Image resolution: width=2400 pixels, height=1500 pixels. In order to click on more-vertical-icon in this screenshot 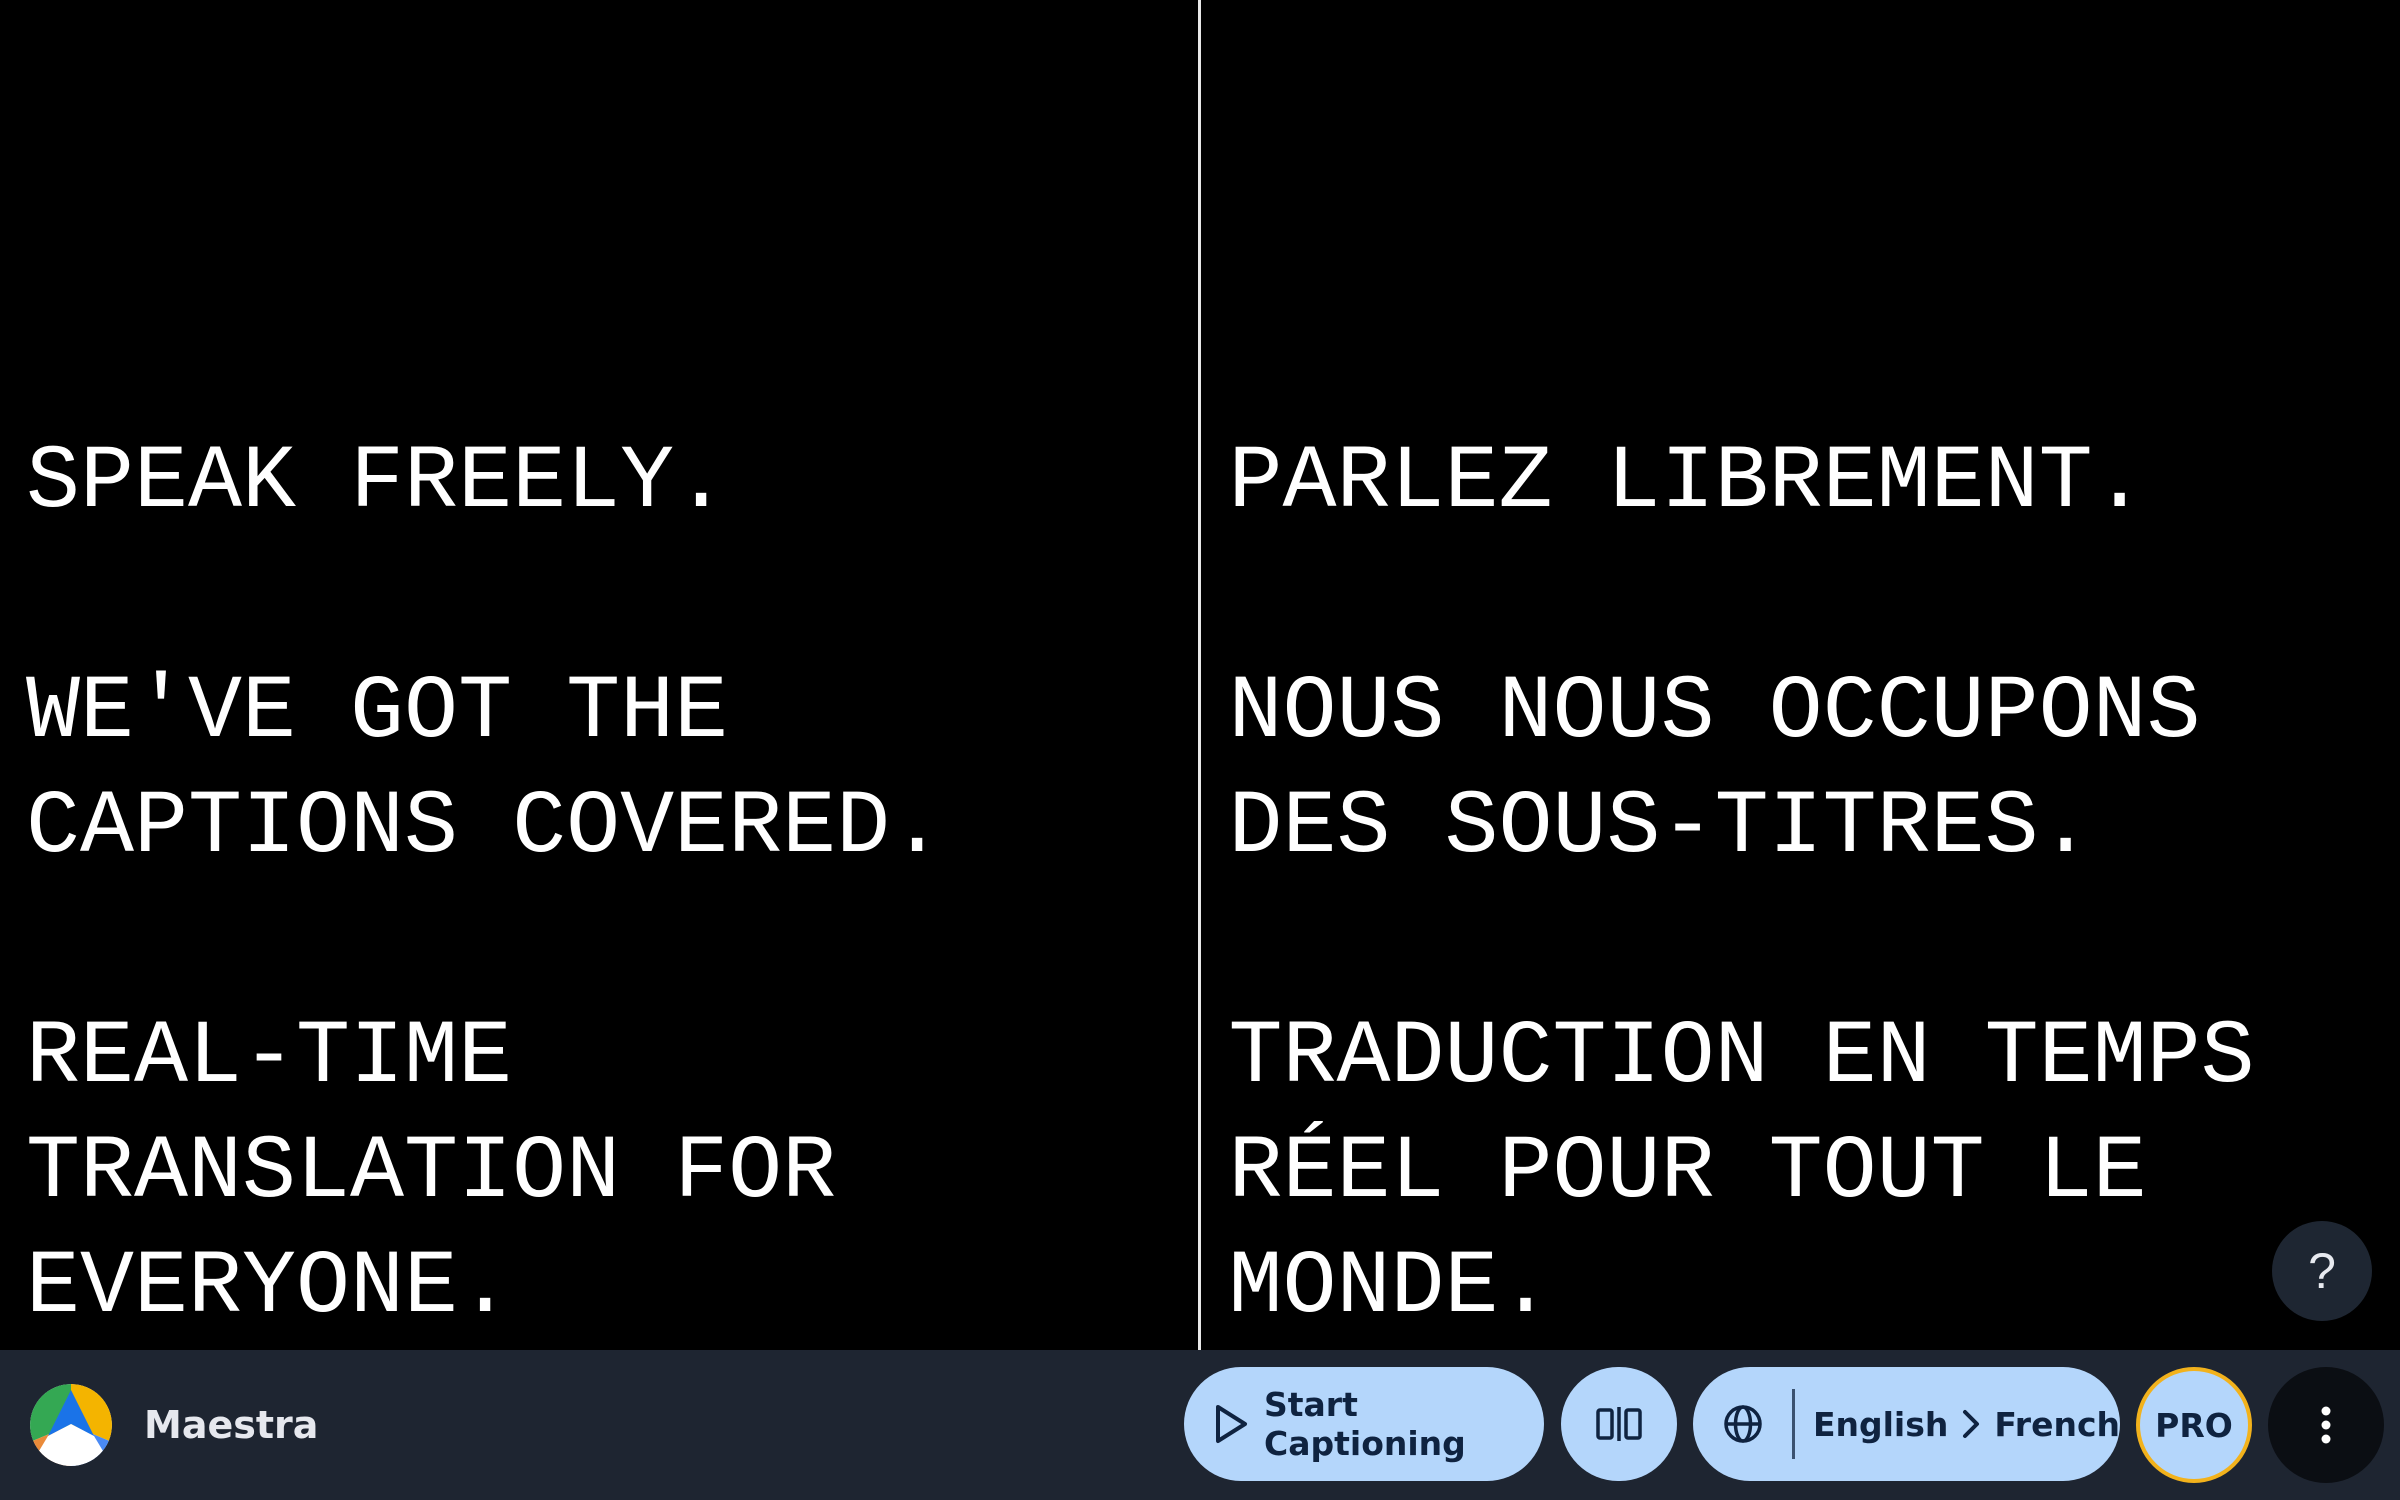, I will do `click(2326, 1425)`.